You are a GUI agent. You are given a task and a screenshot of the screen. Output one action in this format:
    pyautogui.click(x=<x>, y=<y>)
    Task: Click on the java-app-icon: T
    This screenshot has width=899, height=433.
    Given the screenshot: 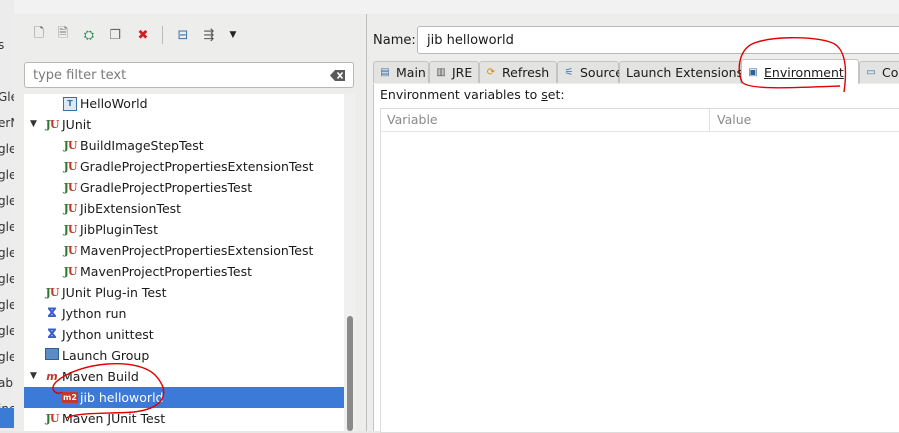 What is the action you would take?
    pyautogui.click(x=70, y=103)
    